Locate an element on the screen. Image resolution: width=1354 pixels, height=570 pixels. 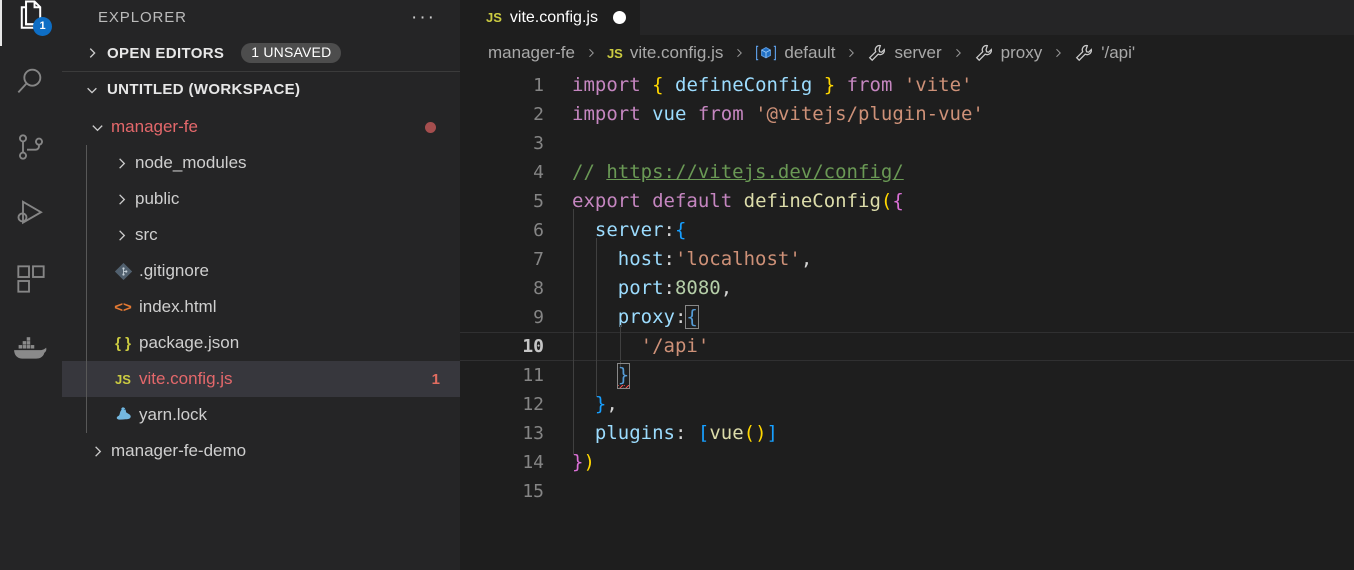
tree-item-manager-fe-demo: manager-fe-demo is located at coordinates (261, 451).